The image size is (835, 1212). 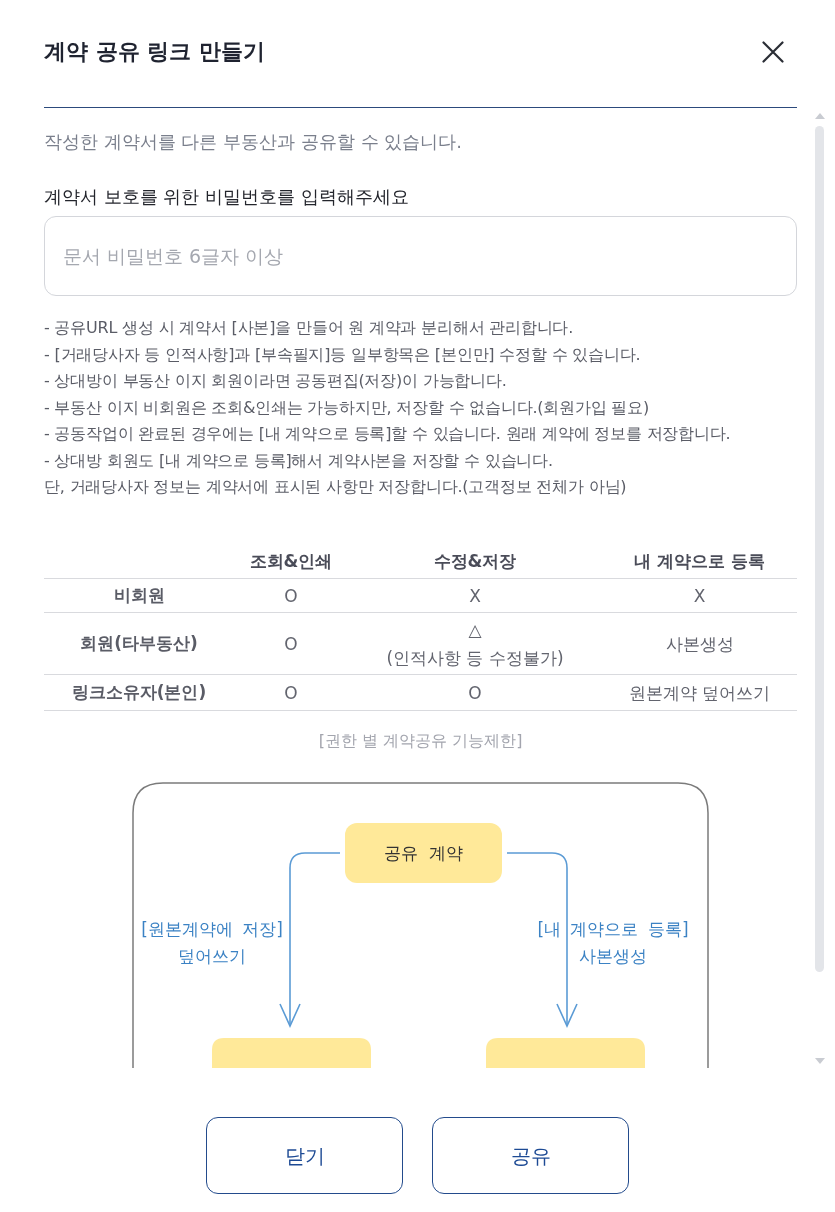 I want to click on password-field: 문서 비밀번호 6글자 이상, so click(x=420, y=256).